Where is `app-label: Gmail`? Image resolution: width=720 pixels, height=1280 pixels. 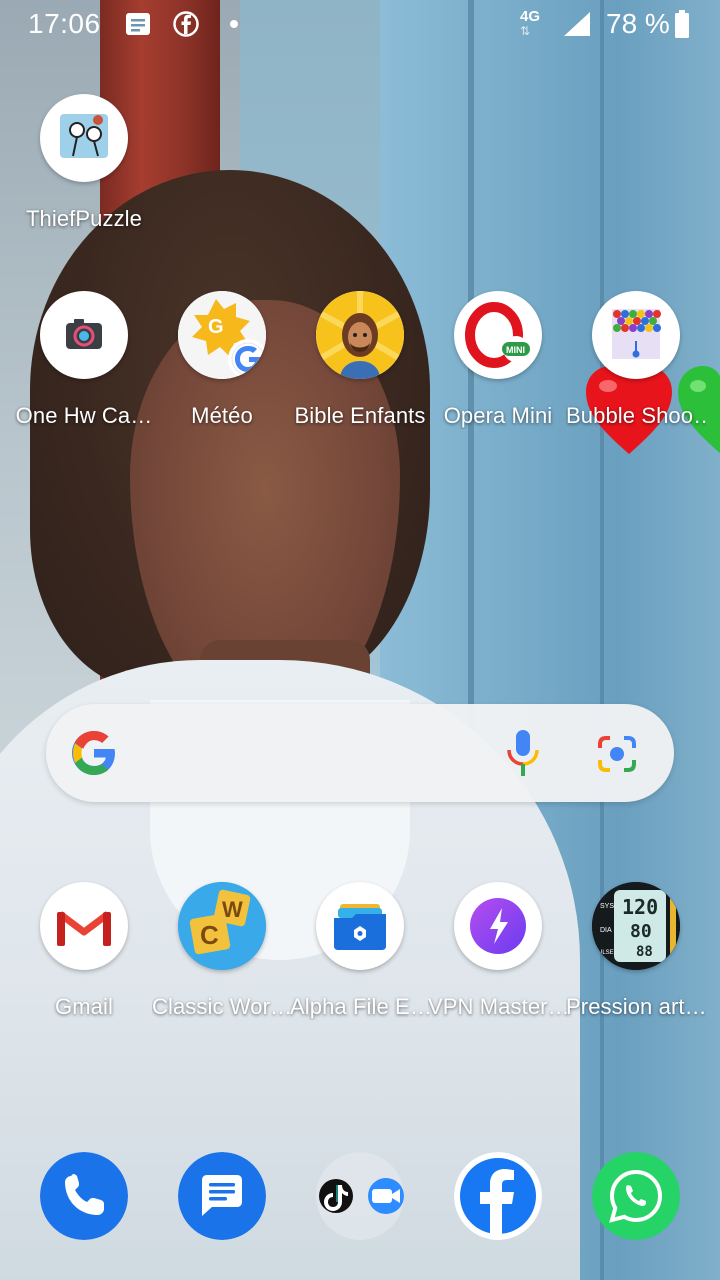
app-label: Gmail is located at coordinates (84, 1006).